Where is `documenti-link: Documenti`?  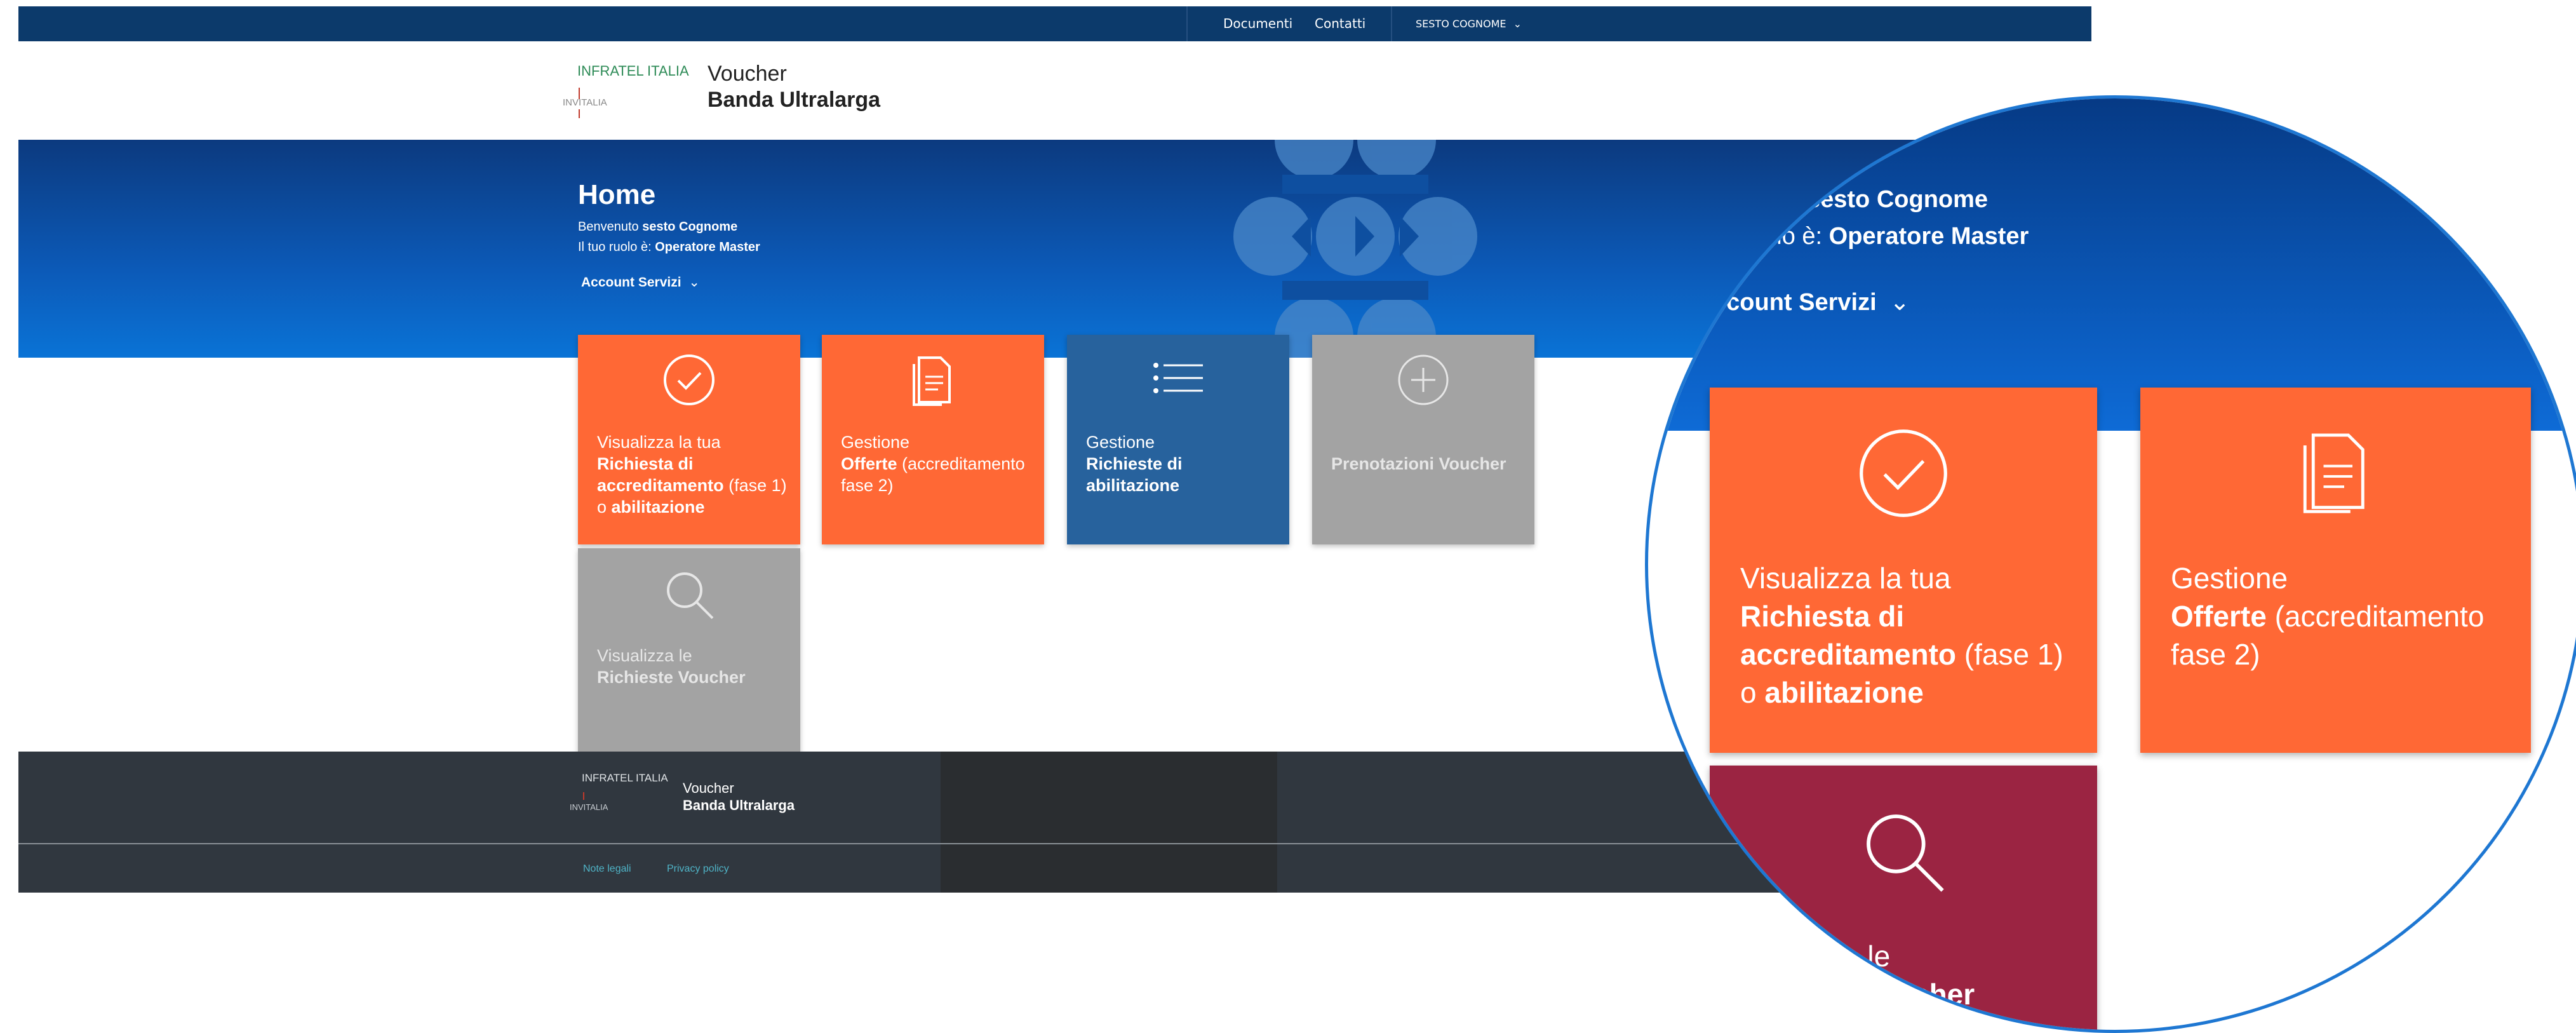
documenti-link: Documenti is located at coordinates (1257, 23).